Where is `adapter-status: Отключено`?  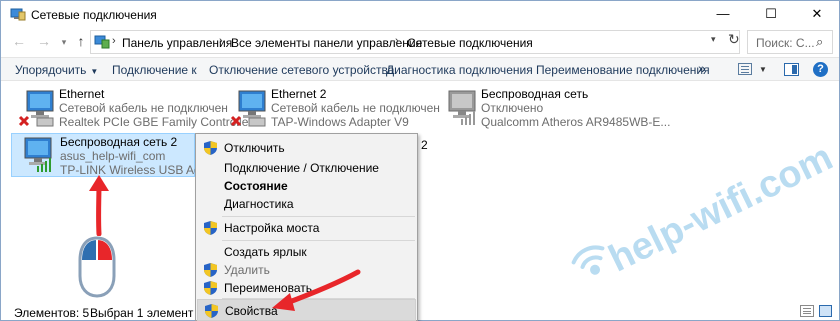
adapter-status: Отключено is located at coordinates (512, 108).